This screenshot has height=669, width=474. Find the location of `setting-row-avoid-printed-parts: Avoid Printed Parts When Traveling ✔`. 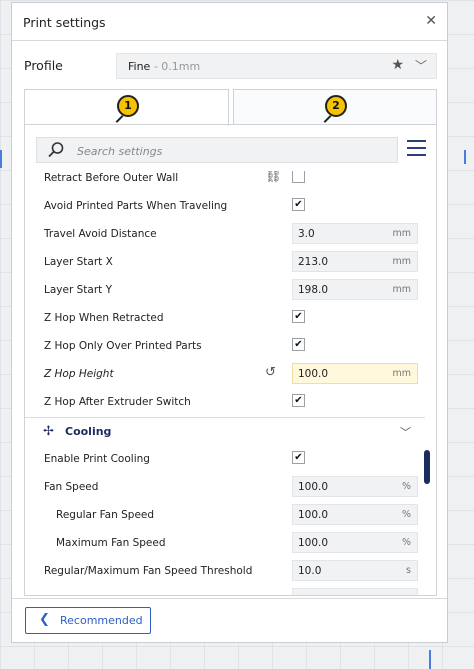

setting-row-avoid-printed-parts: Avoid Printed Parts When Traveling ✔ is located at coordinates (225, 206).